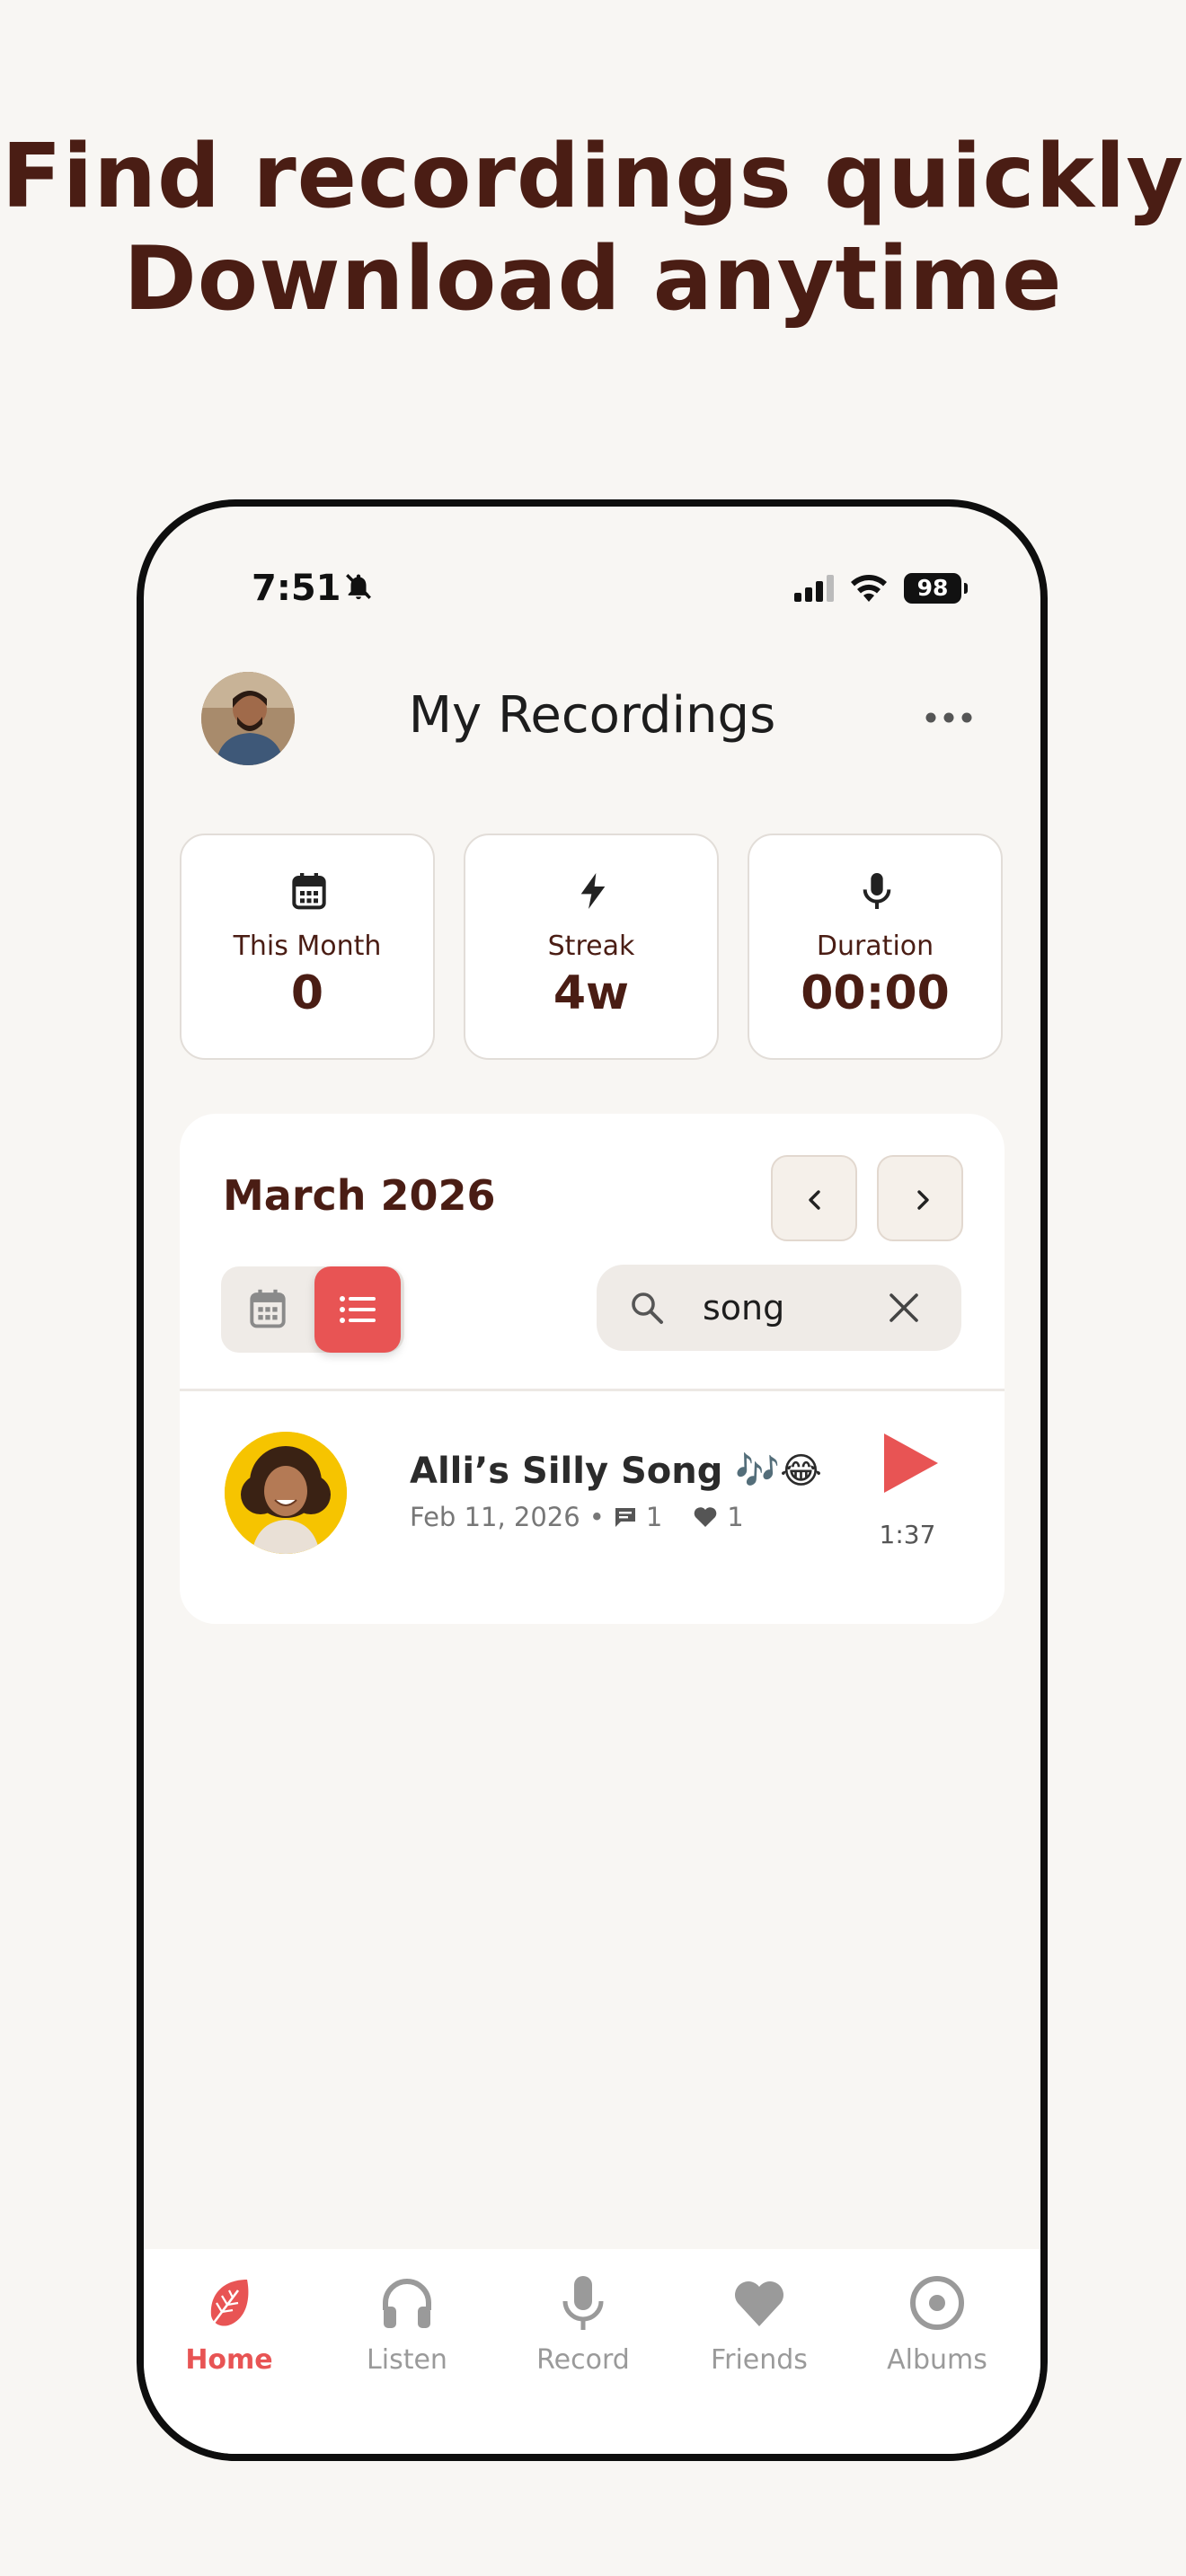  What do you see at coordinates (937, 2360) in the screenshot?
I see `tab-label: Albums` at bounding box center [937, 2360].